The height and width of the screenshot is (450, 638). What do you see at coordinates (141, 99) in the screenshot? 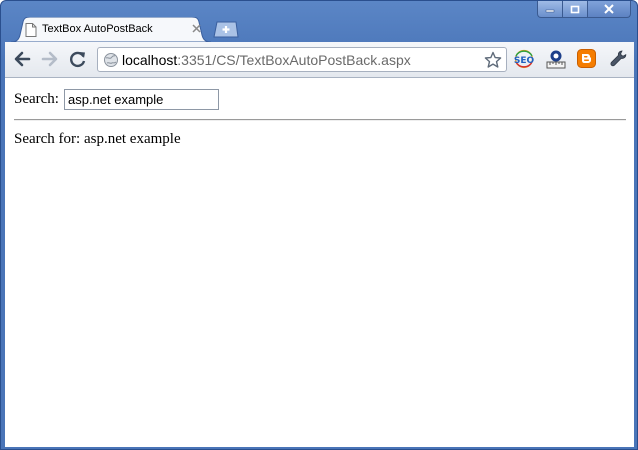
I see `search-input` at bounding box center [141, 99].